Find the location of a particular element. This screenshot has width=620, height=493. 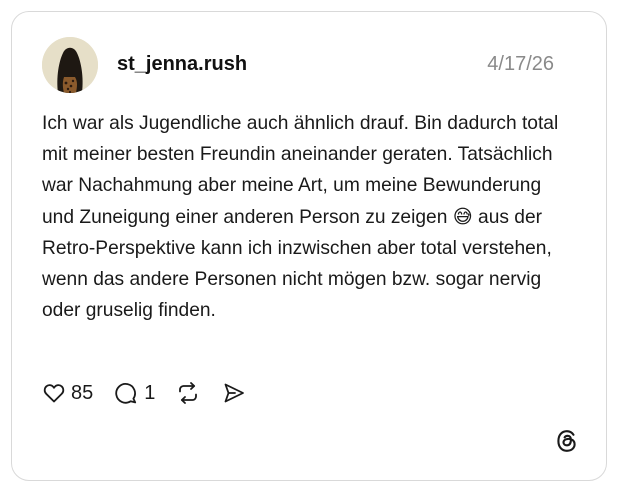

reply-button: 1 is located at coordinates (134, 393).